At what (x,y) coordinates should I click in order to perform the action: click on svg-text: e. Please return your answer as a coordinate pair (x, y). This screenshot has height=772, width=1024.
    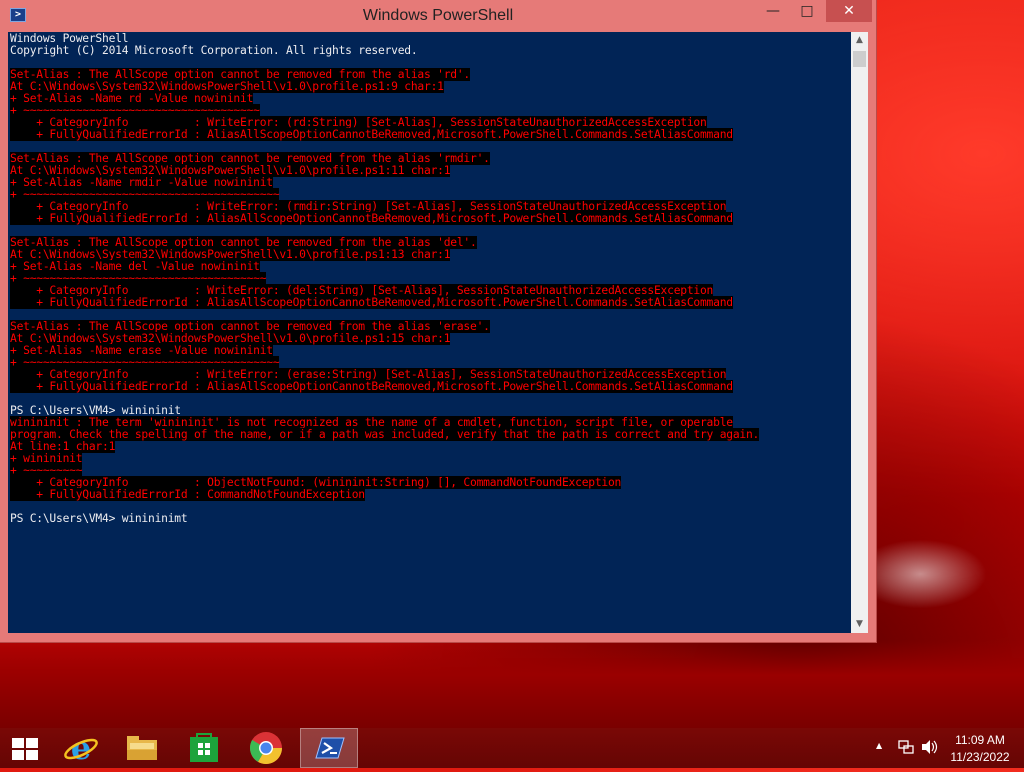
    Looking at the image, I should click on (81, 748).